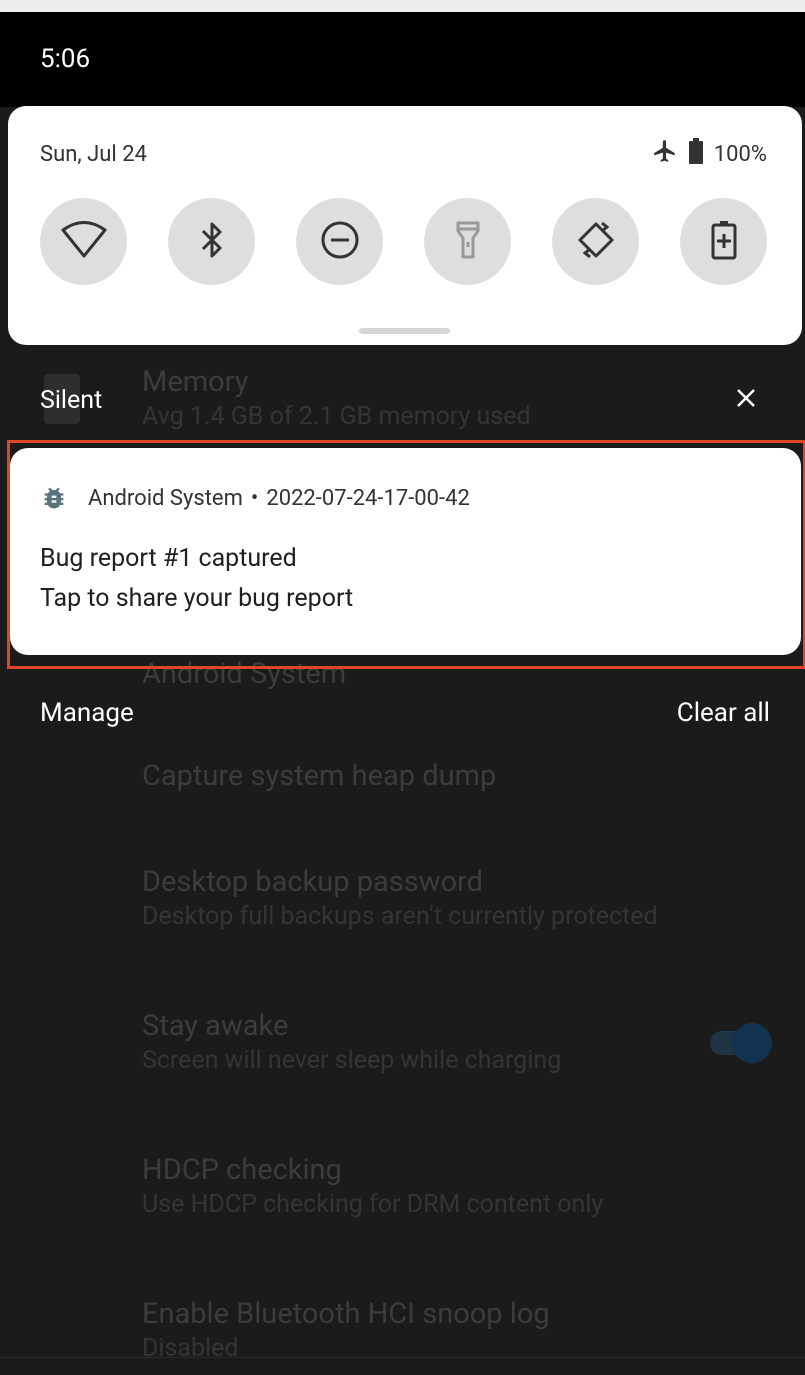 The image size is (805, 1375). I want to click on battery-saver-icon, so click(724, 242).